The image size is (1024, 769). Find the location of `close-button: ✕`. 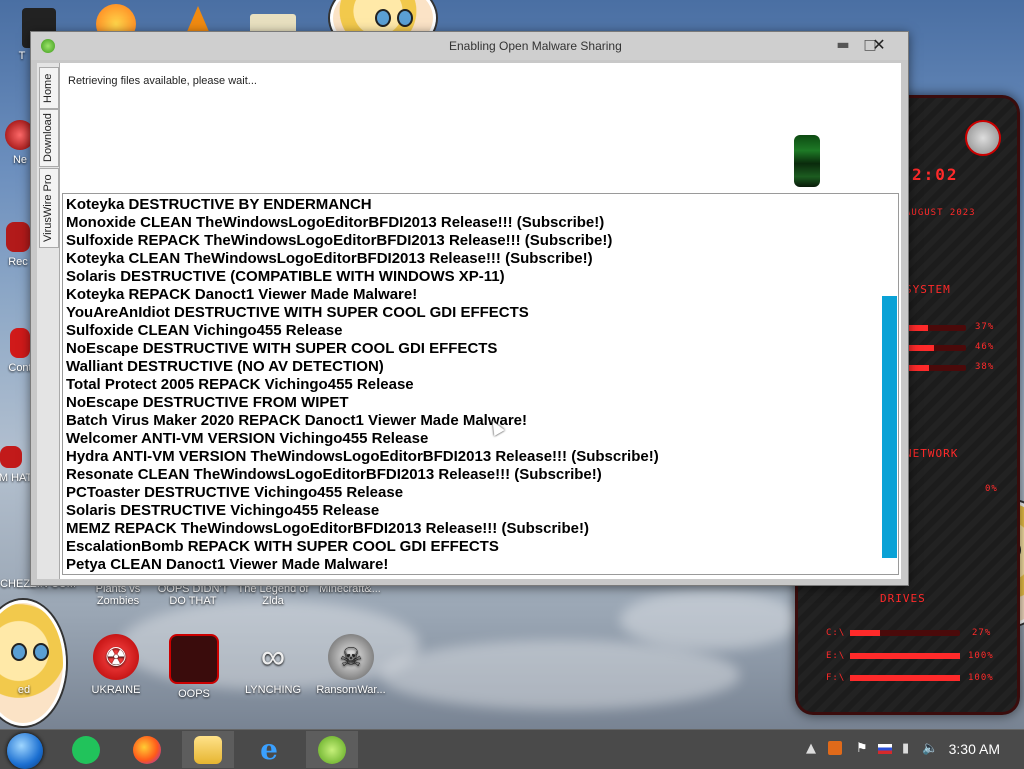

close-button: ✕ is located at coordinates (879, 45).